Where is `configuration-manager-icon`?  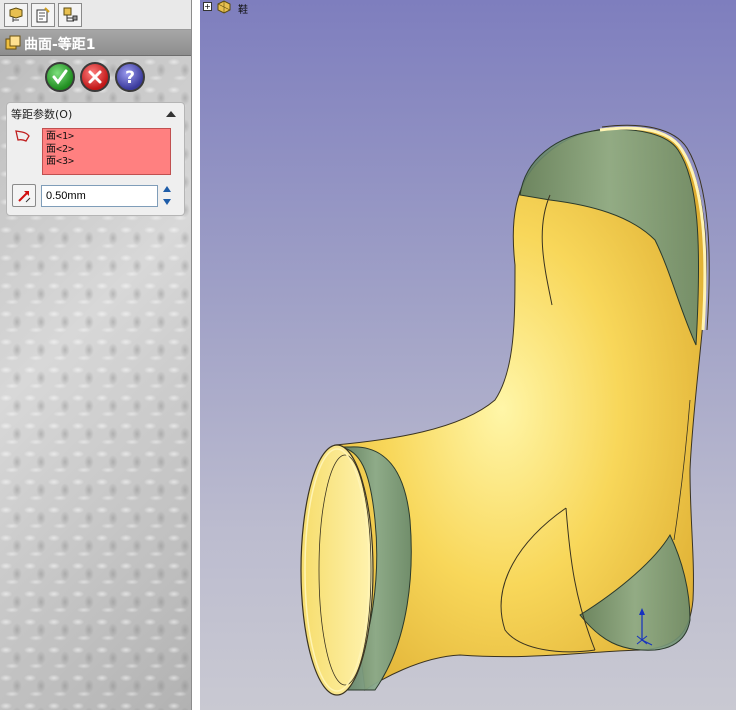 configuration-manager-icon is located at coordinates (70, 14).